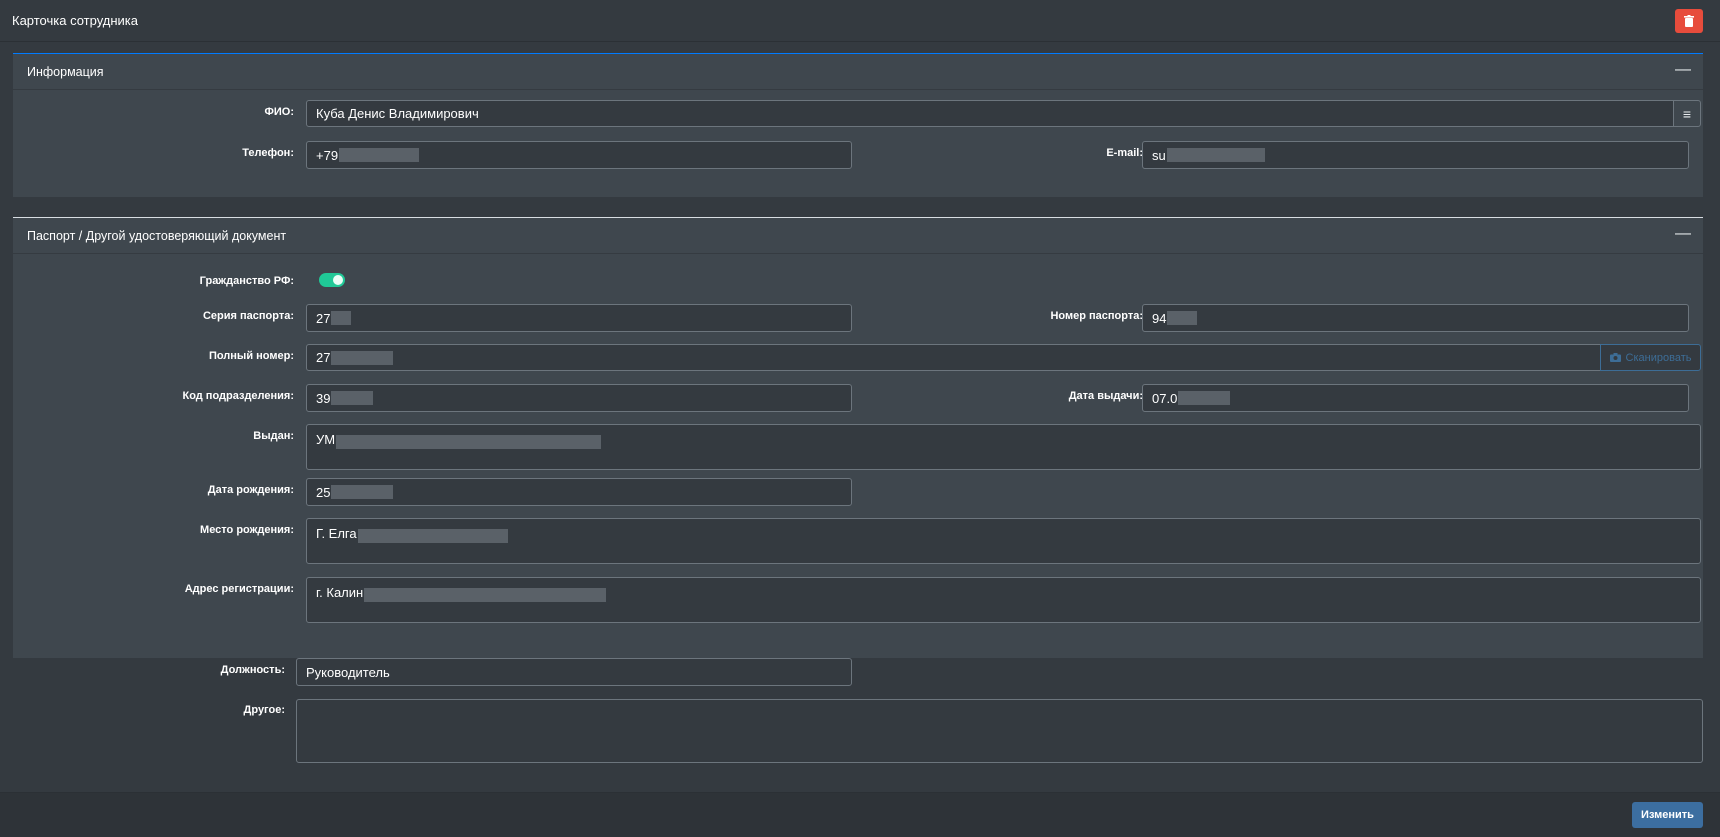 The width and height of the screenshot is (1720, 837). What do you see at coordinates (579, 318) in the screenshot?
I see `series-input: 27` at bounding box center [579, 318].